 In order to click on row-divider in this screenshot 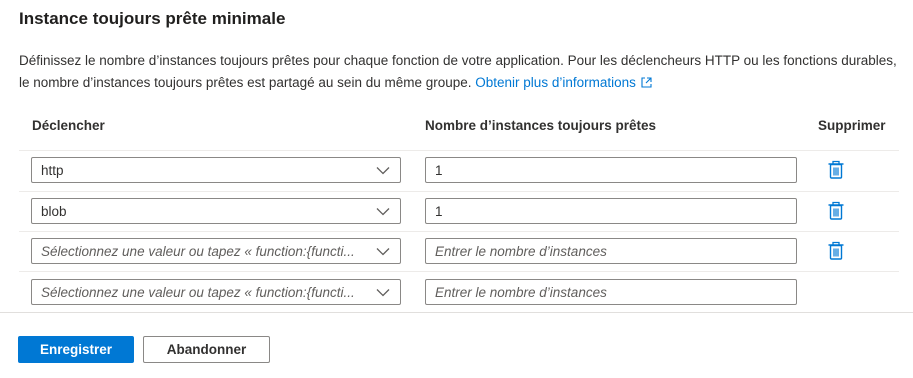, I will do `click(459, 271)`.